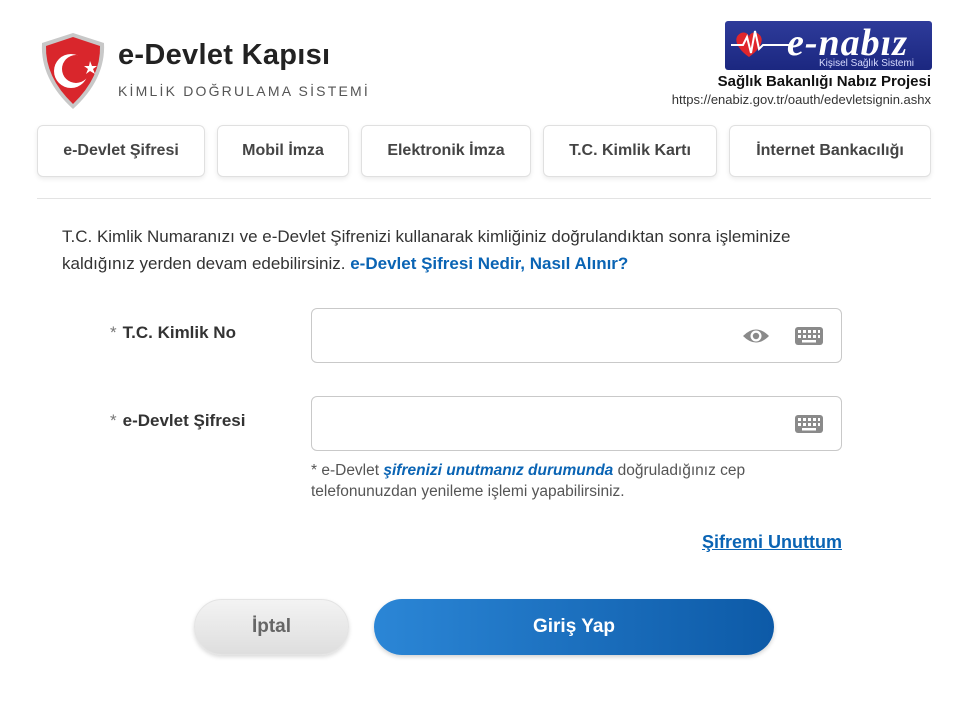  I want to click on tab-tc-kimlik-karti: T.C. Kimlik Kartı, so click(630, 151).